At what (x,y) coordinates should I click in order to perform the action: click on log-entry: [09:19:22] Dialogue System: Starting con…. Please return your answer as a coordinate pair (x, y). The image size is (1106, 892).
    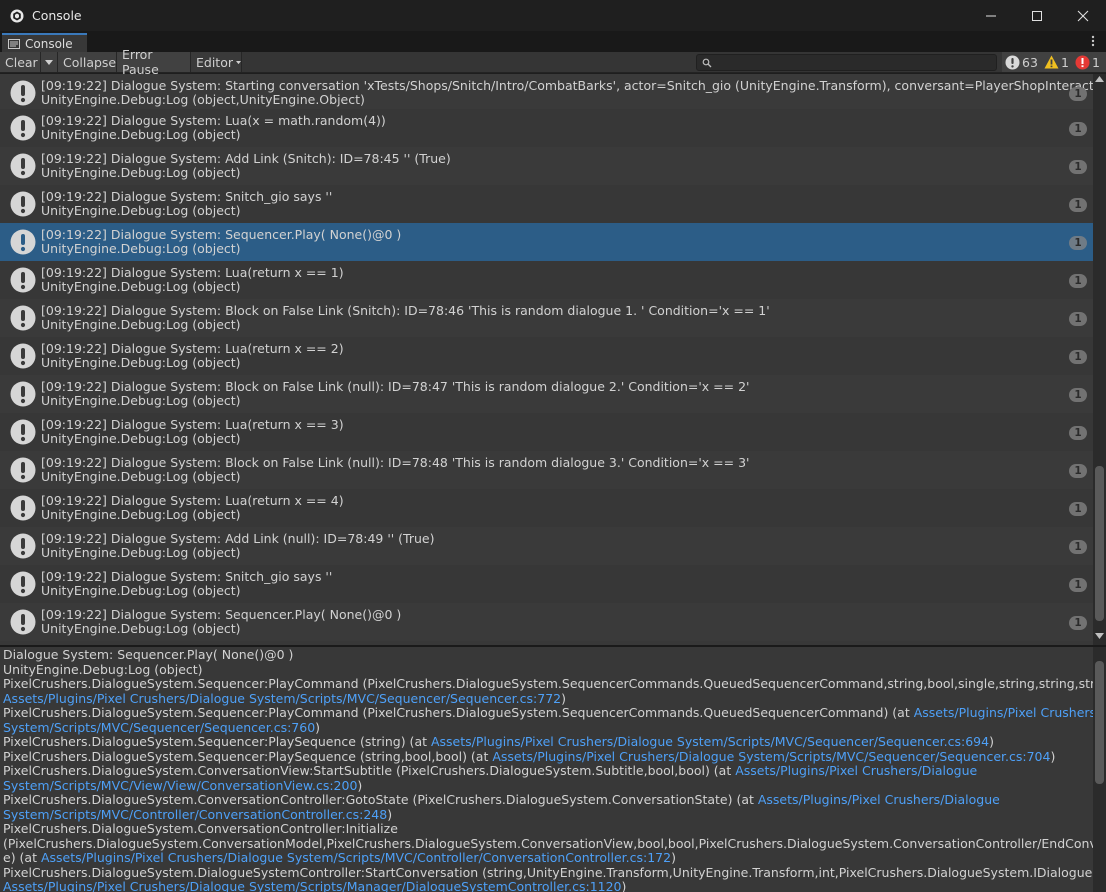
    Looking at the image, I should click on (546, 91).